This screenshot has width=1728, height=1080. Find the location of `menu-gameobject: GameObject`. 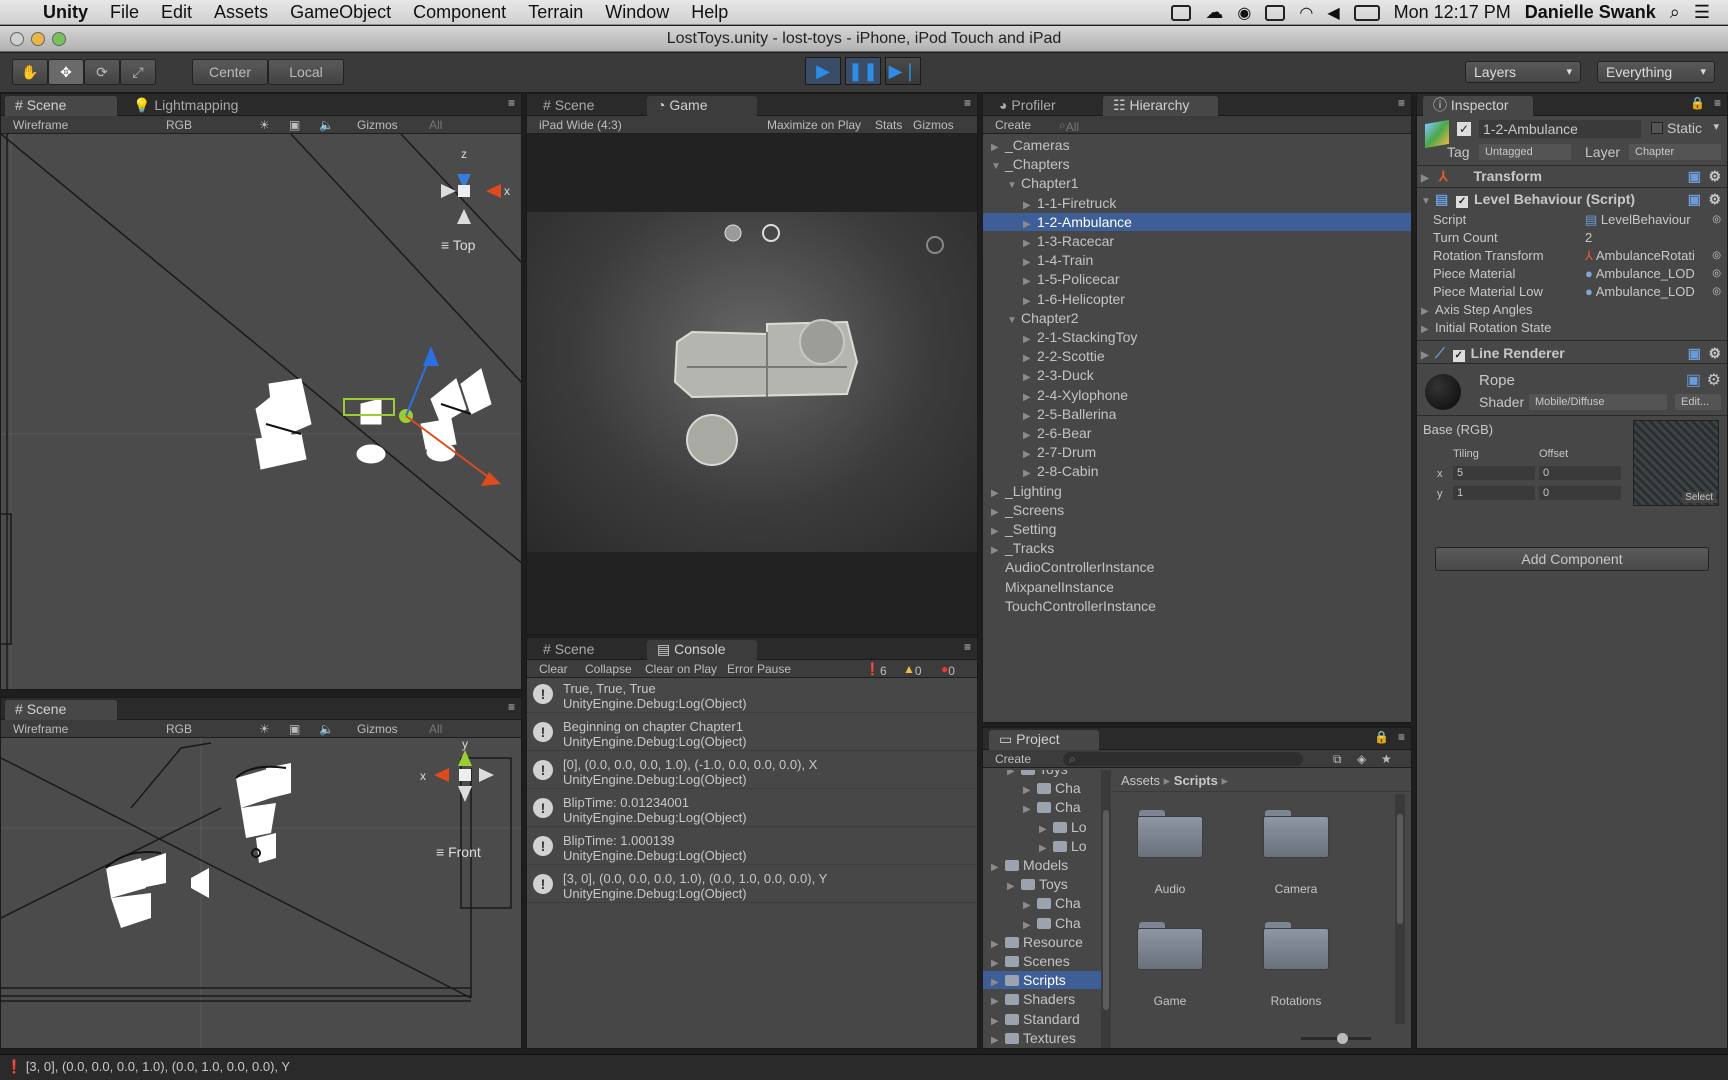

menu-gameobject: GameObject is located at coordinates (340, 12).